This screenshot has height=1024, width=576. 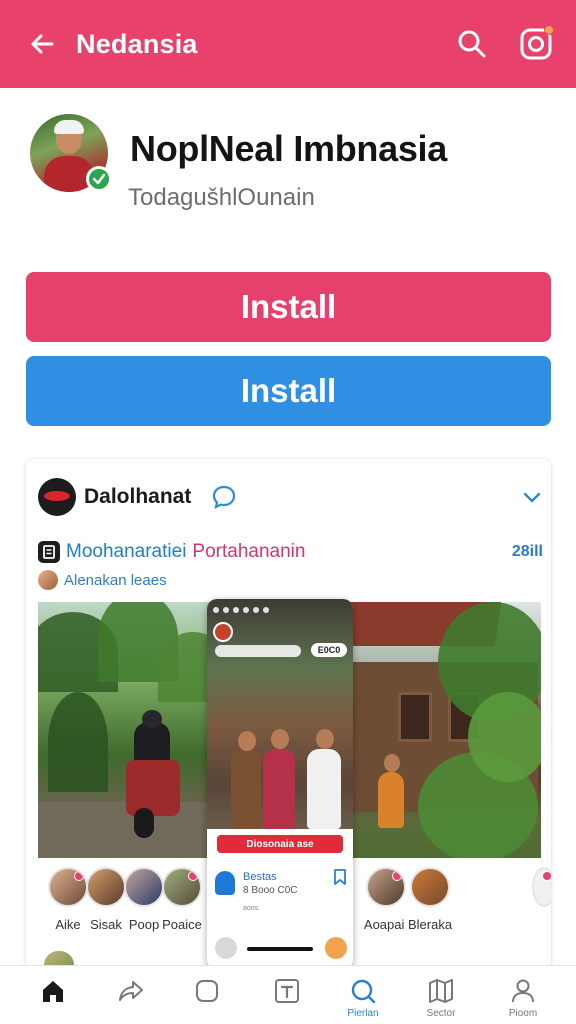 What do you see at coordinates (408, 899) in the screenshot?
I see `story-item: Aoapai Bleraka` at bounding box center [408, 899].